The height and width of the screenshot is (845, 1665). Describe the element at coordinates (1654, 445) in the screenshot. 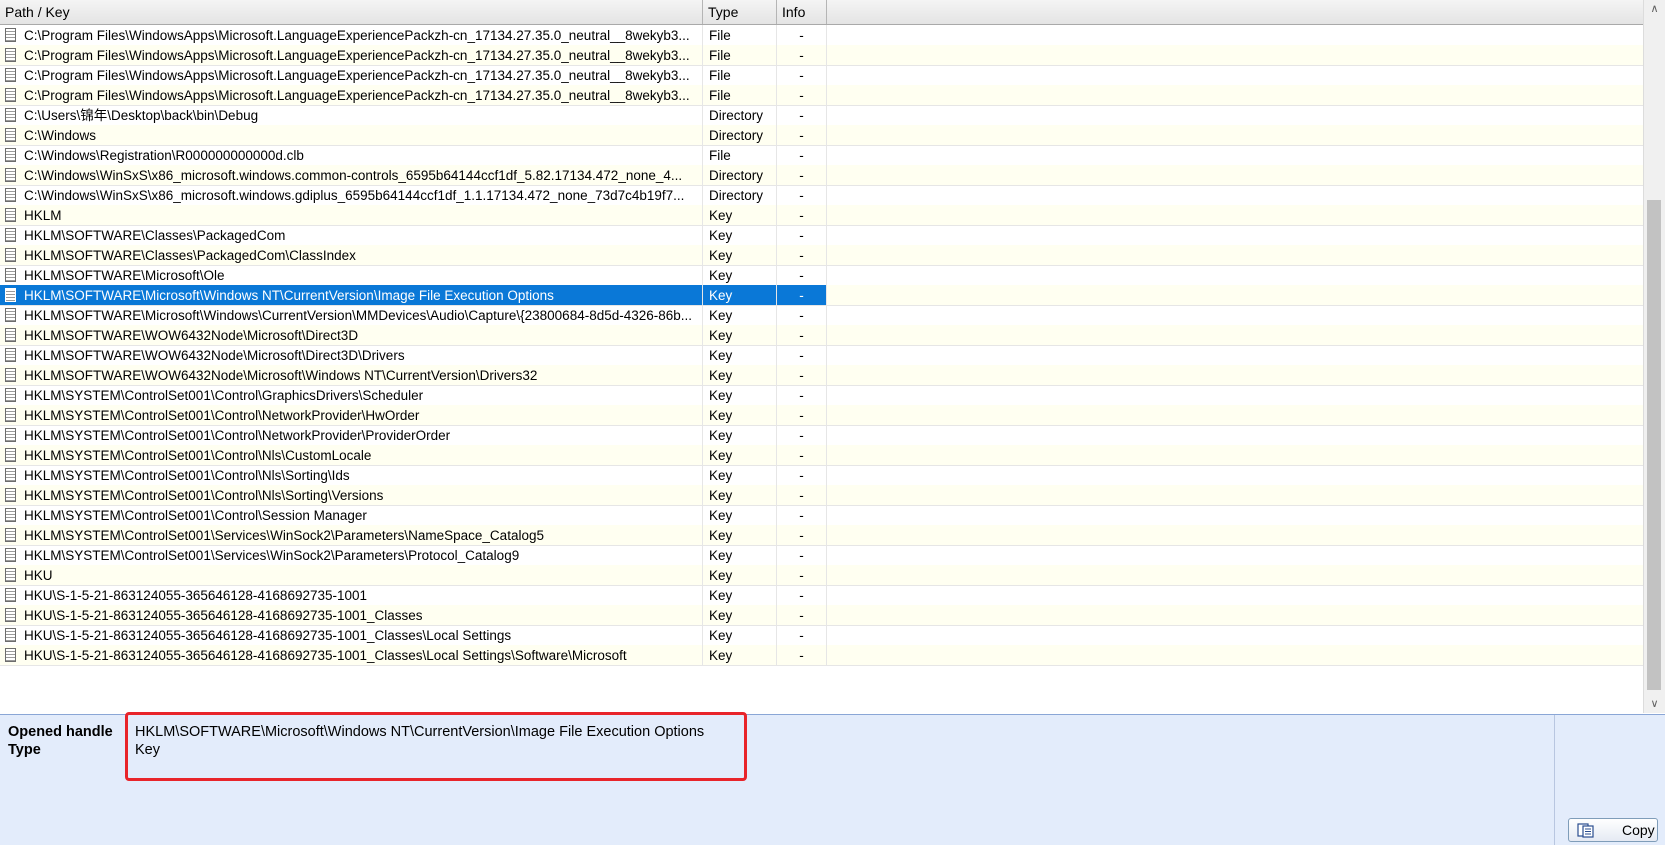

I see `scrollbar-thumb` at that location.